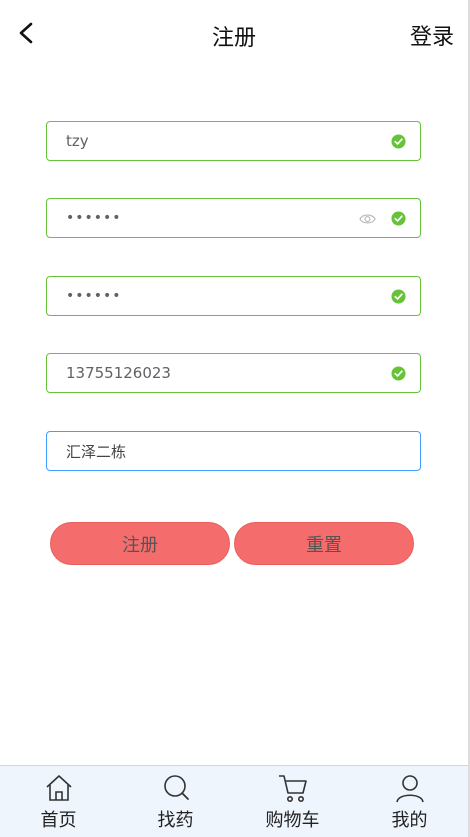 This screenshot has width=470, height=837. I want to click on app-header: 注册 登录, so click(234, 34).